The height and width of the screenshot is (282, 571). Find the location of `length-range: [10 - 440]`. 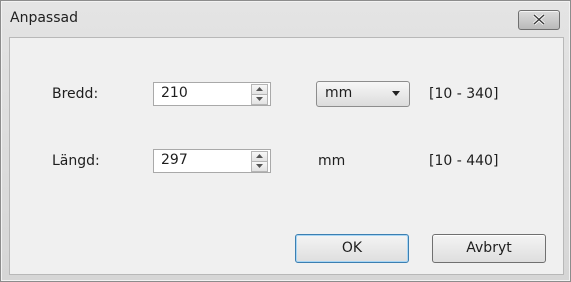

length-range: [10 - 440] is located at coordinates (464, 161).